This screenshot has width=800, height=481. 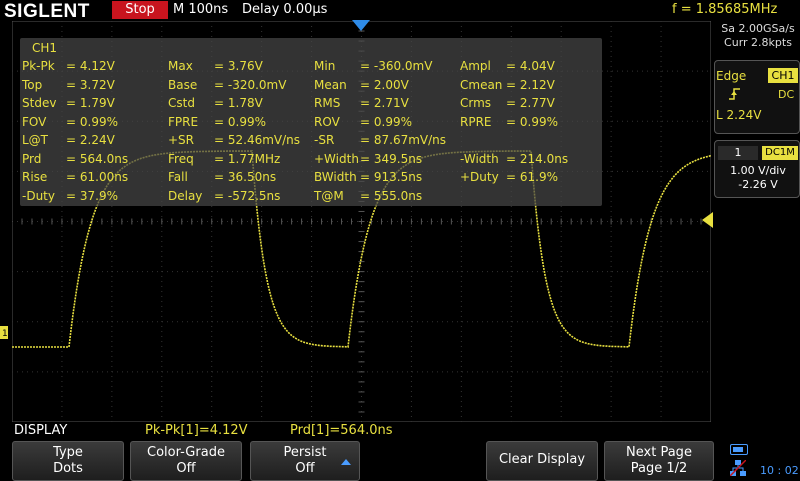 What do you see at coordinates (178, 177) in the screenshot?
I see `measurement-label: Fall` at bounding box center [178, 177].